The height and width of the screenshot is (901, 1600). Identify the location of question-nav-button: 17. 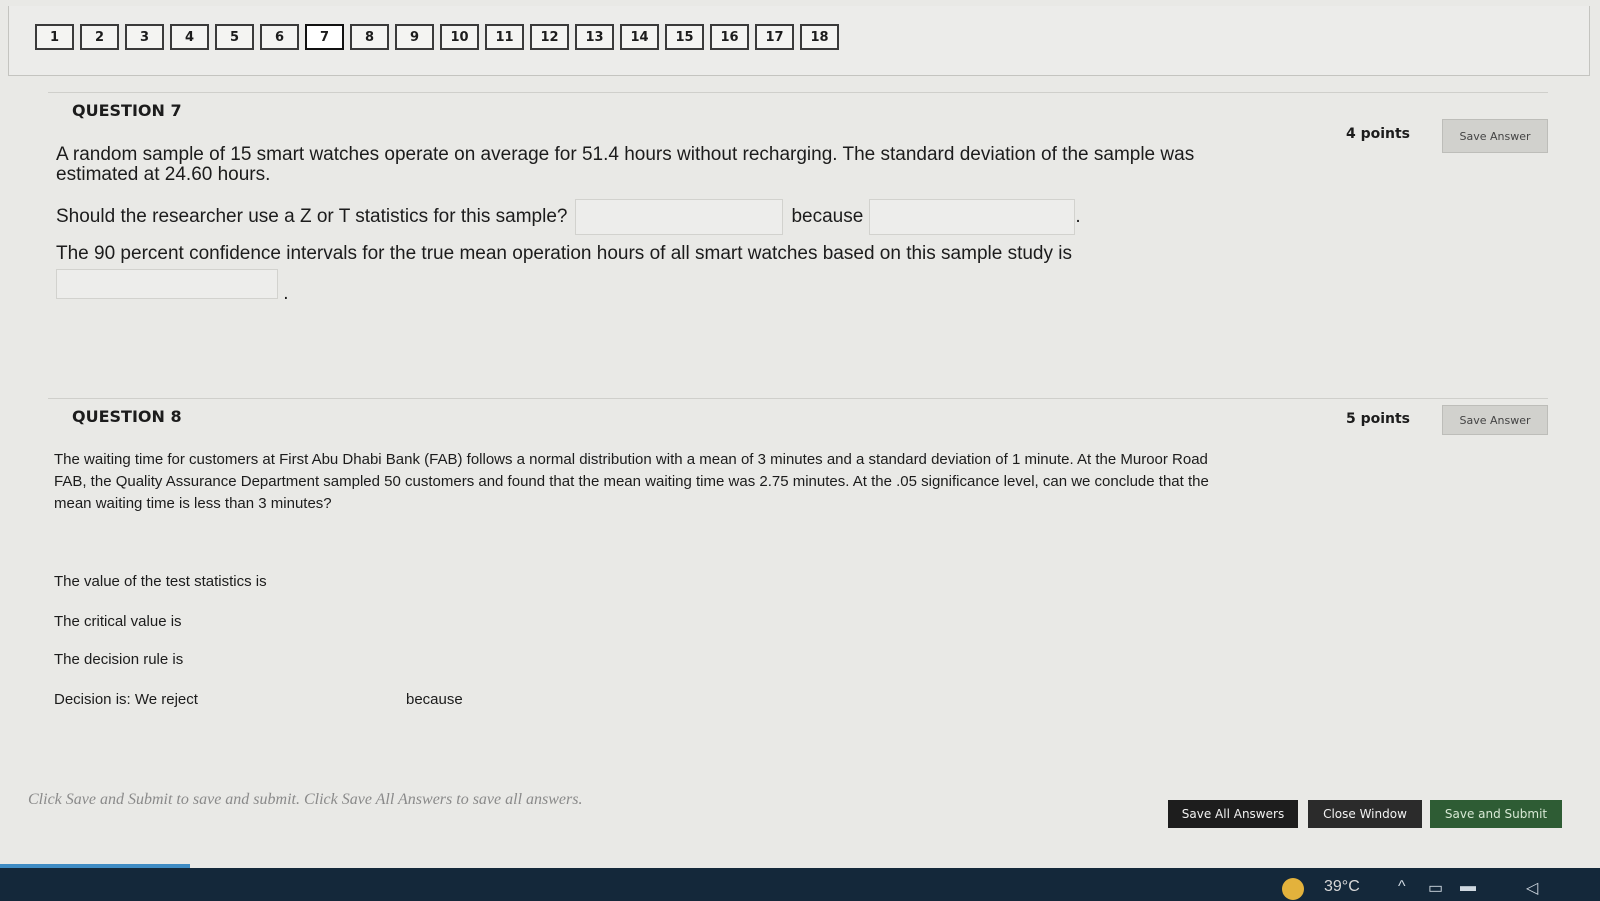
(774, 37).